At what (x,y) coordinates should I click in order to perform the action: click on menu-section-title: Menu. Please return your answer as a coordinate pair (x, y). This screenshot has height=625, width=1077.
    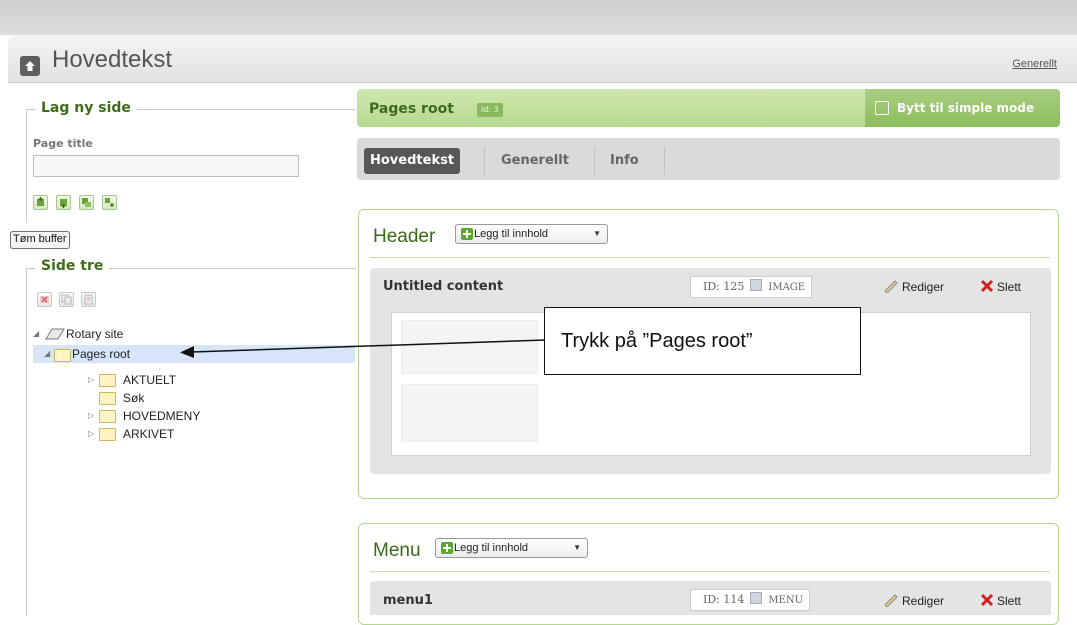
    Looking at the image, I should click on (397, 550).